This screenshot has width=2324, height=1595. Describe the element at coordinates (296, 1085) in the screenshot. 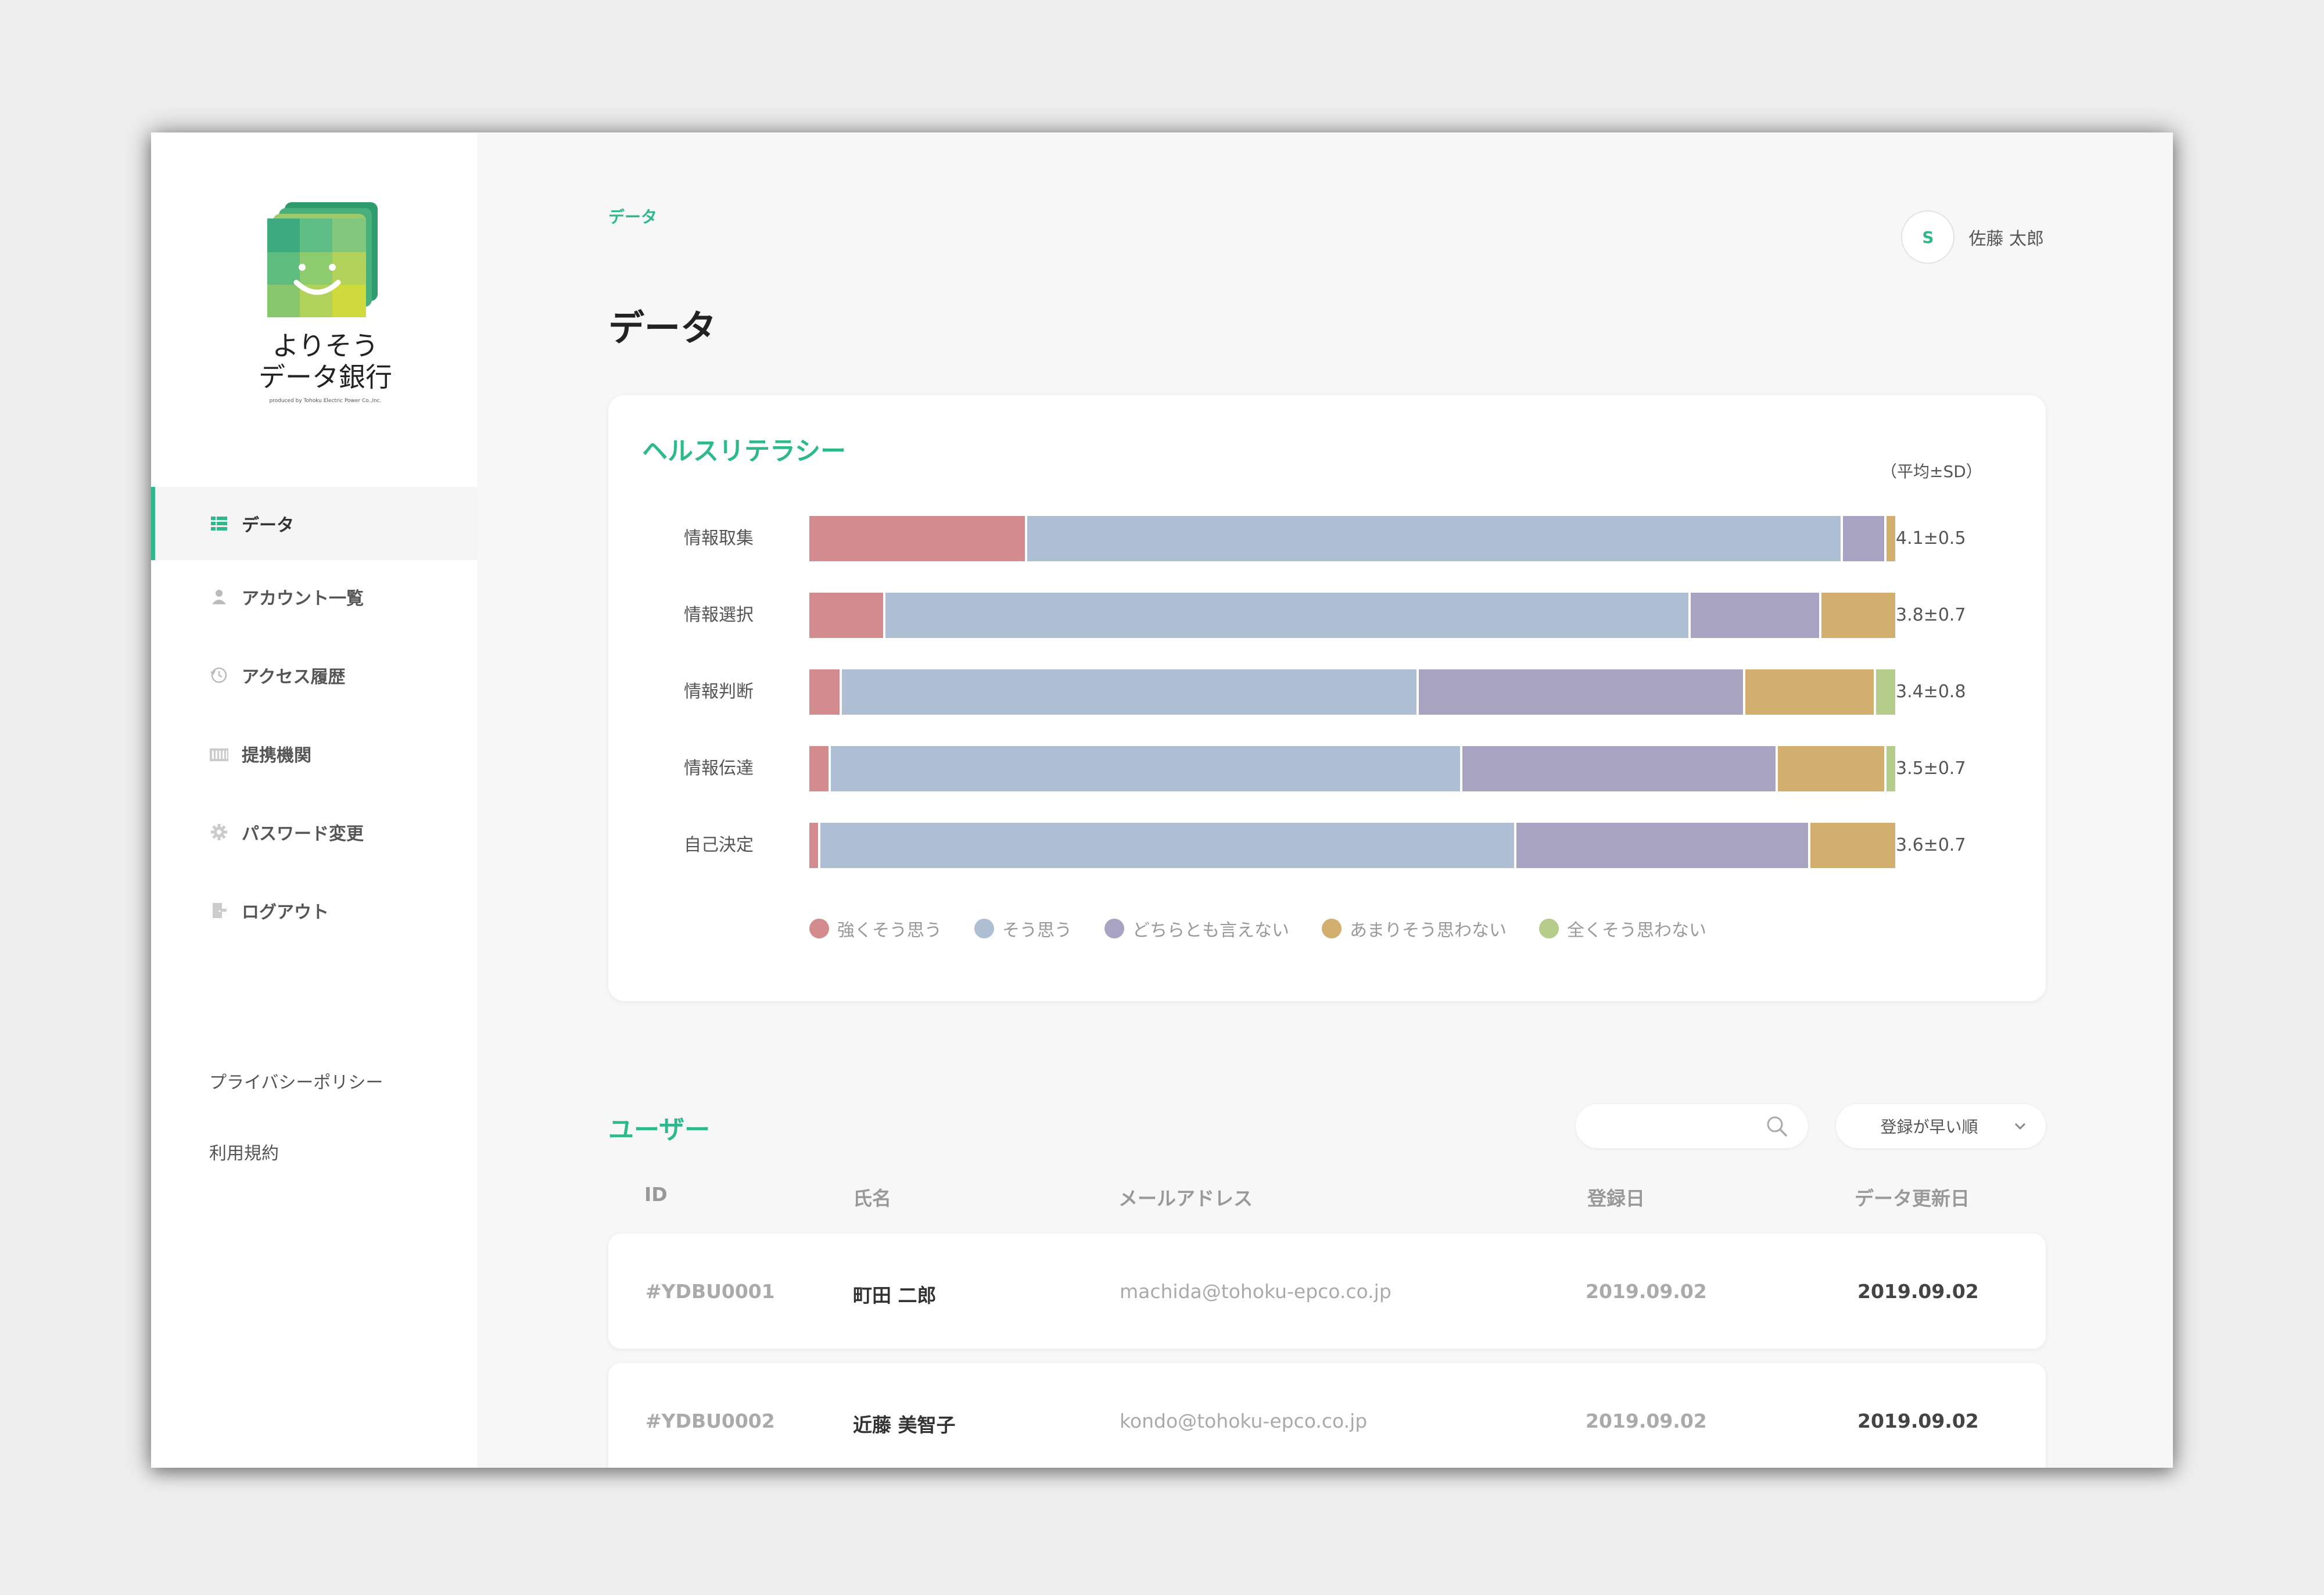

I see `privacy-policy-link: プライバシーポリシー` at that location.